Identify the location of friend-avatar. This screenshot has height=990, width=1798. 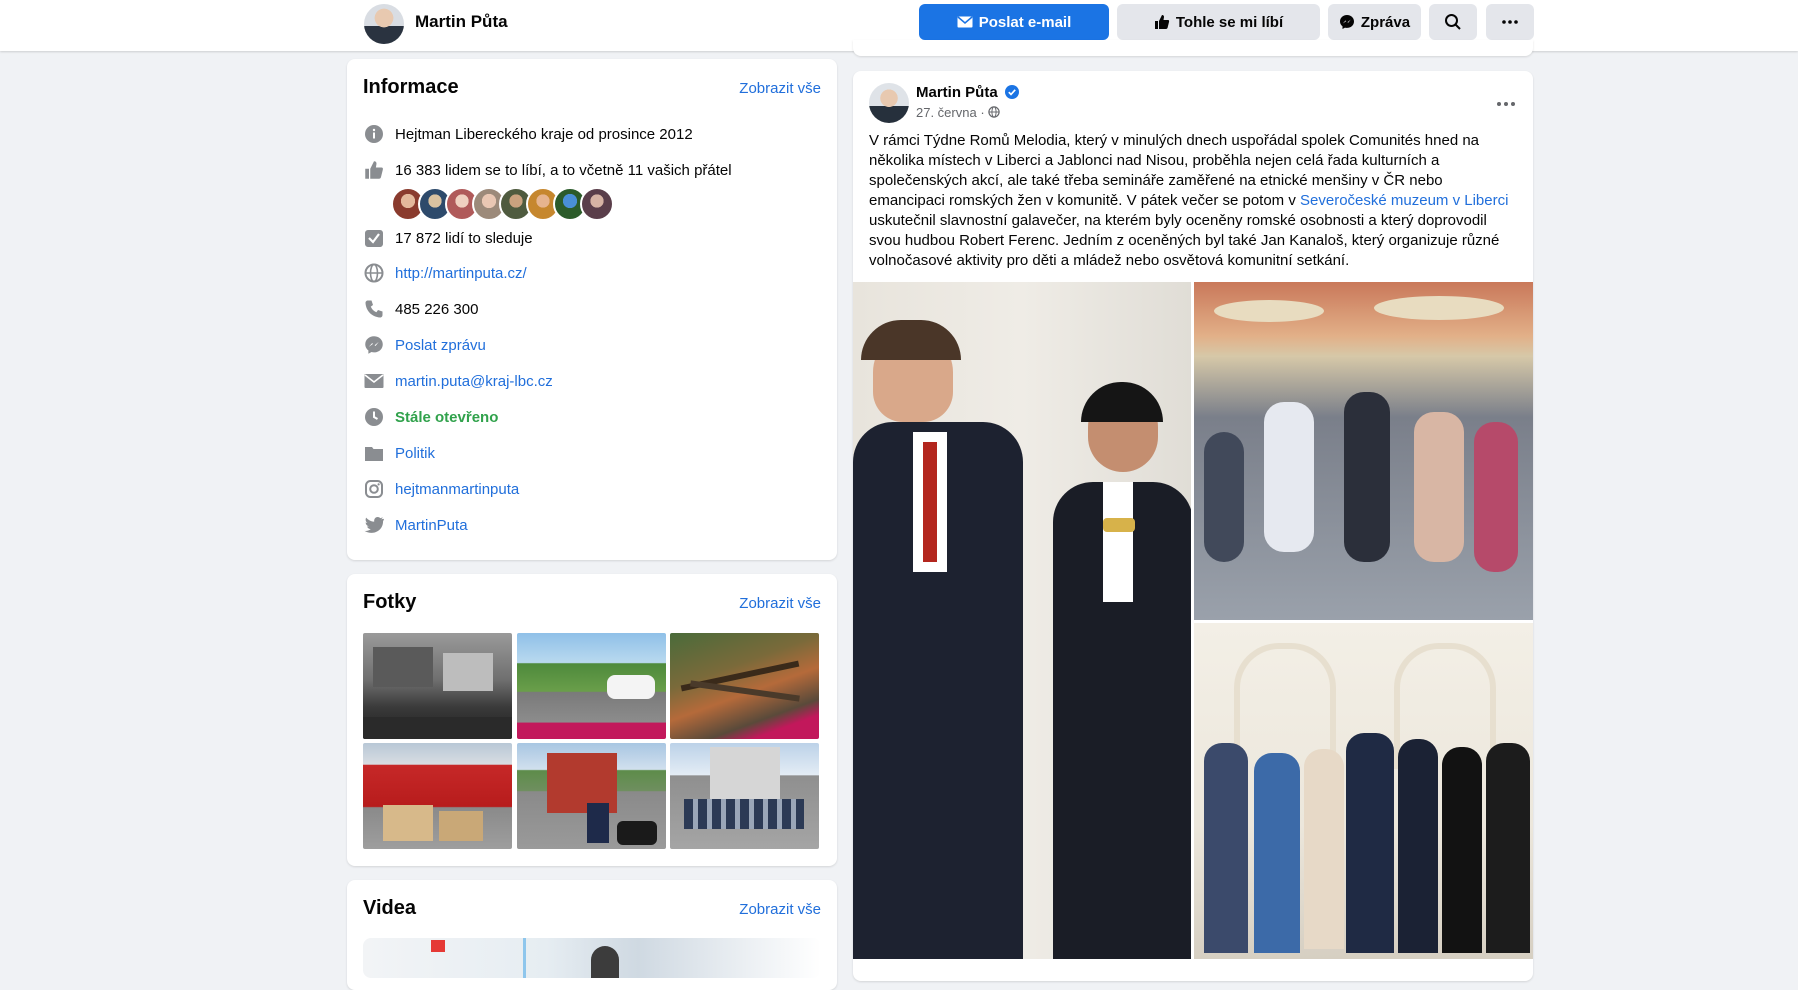
(597, 204).